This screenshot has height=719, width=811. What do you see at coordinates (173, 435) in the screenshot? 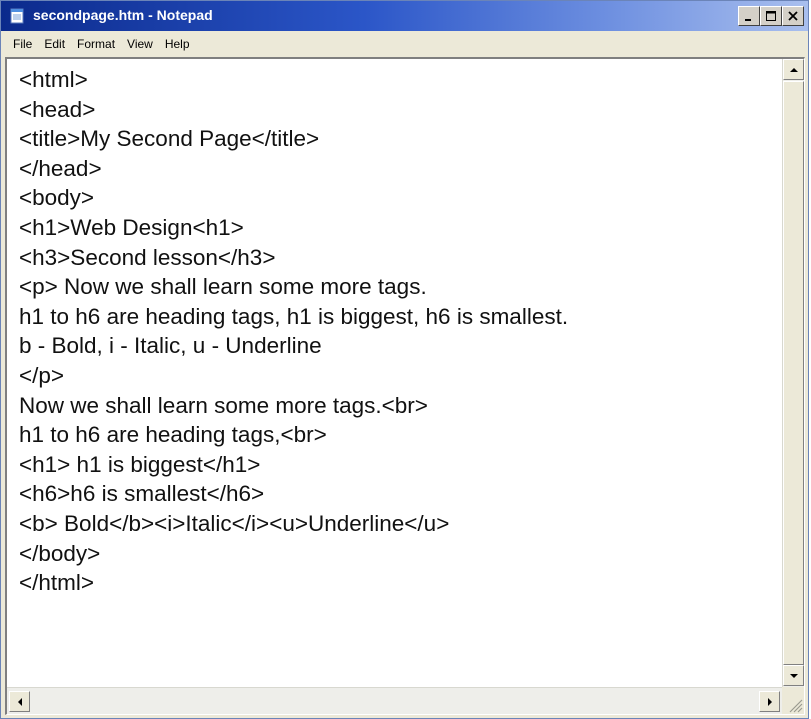
I see `editor-line: h1 to h6 are heading tags,<br>` at bounding box center [173, 435].